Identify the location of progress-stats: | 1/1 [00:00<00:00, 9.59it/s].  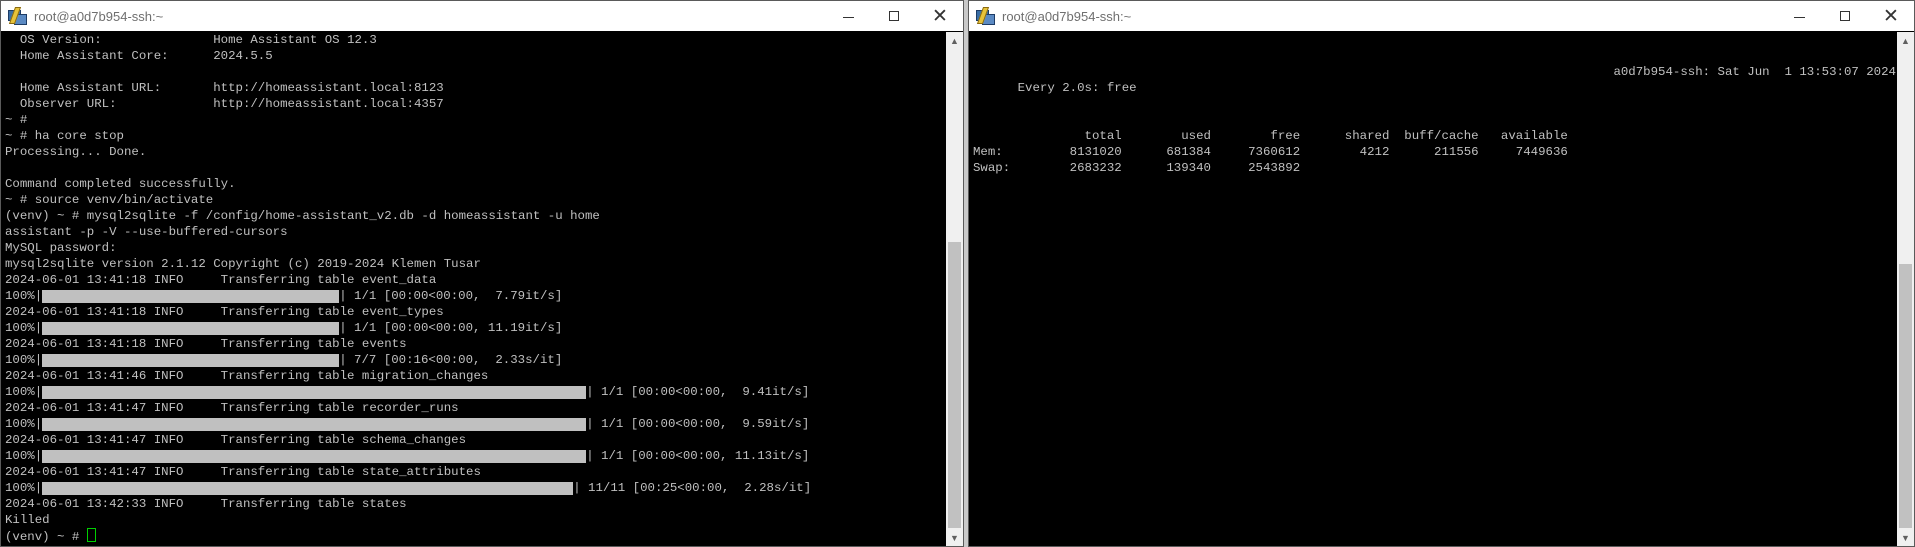
(698, 424).